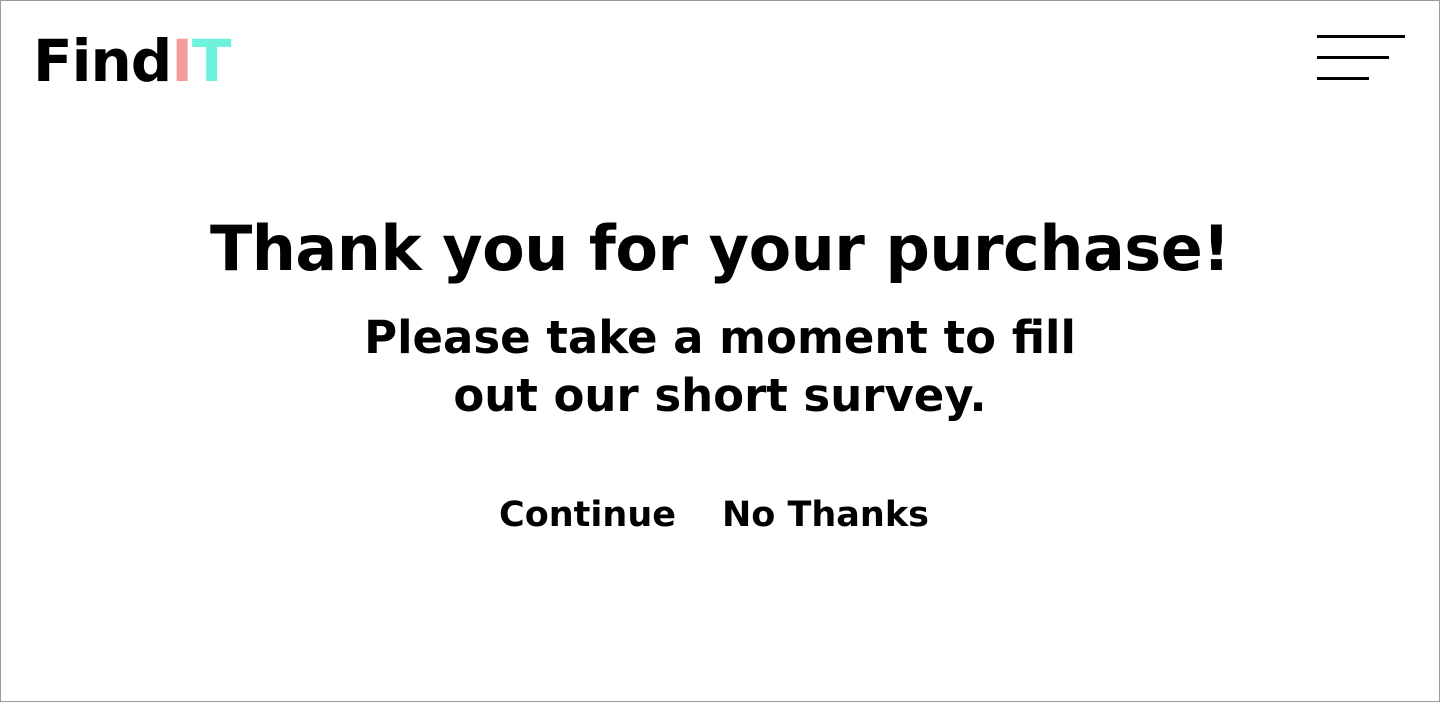 The image size is (1440, 702). What do you see at coordinates (1353, 57) in the screenshot?
I see `menu-bar-middle` at bounding box center [1353, 57].